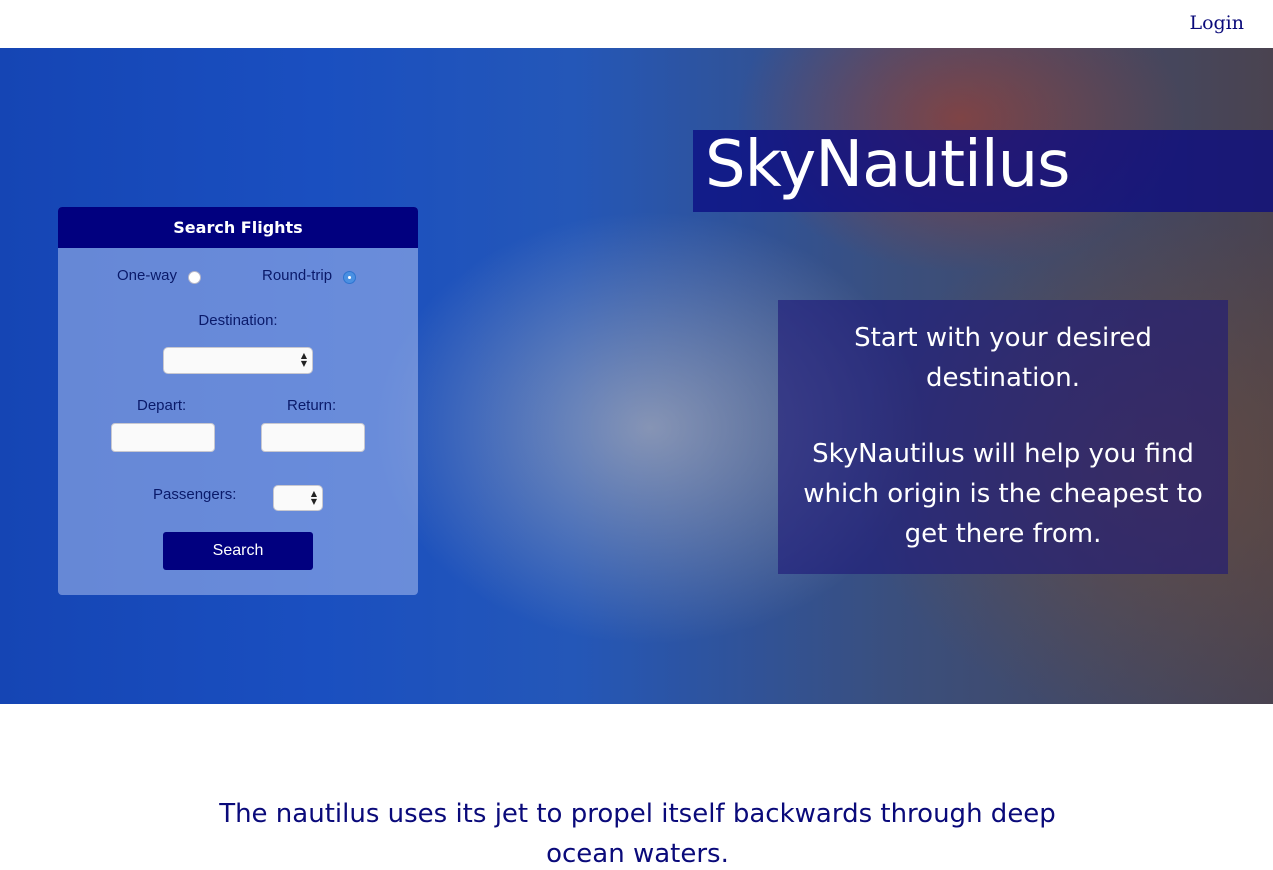  What do you see at coordinates (238, 227) in the screenshot?
I see `search-panel-title: Search Flights` at bounding box center [238, 227].